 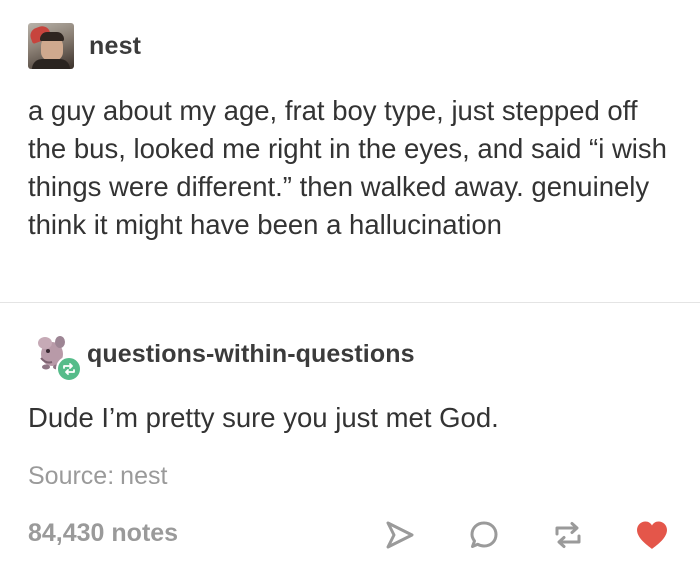 I want to click on share-icon, so click(x=400, y=535).